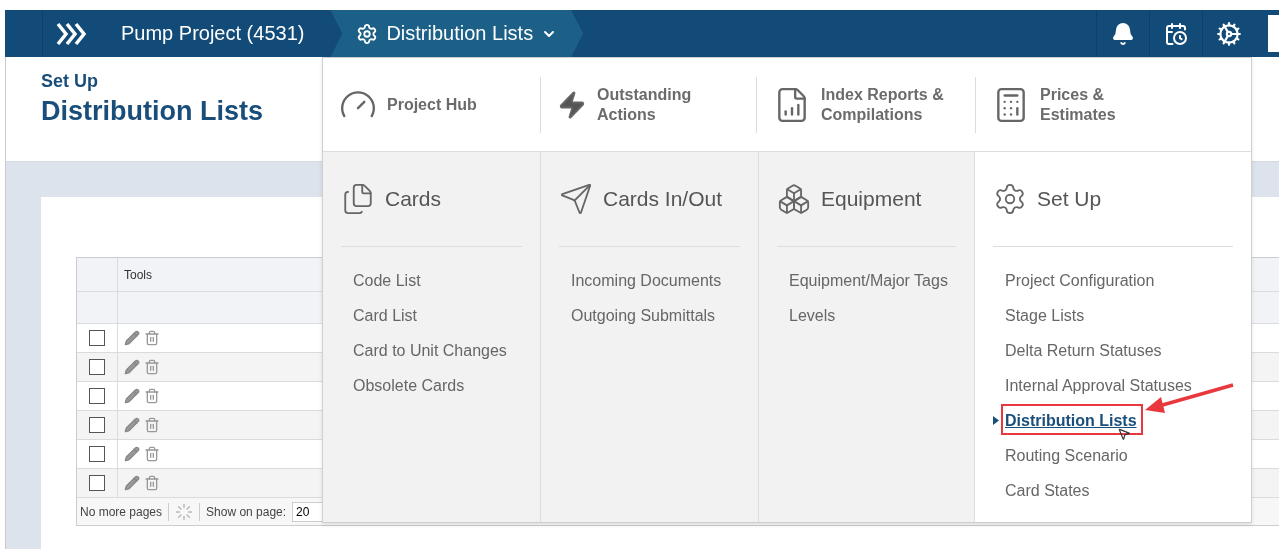 Image resolution: width=1279 pixels, height=549 pixels. I want to click on menu-shortcut: Prices & Estimates, so click(1113, 104).